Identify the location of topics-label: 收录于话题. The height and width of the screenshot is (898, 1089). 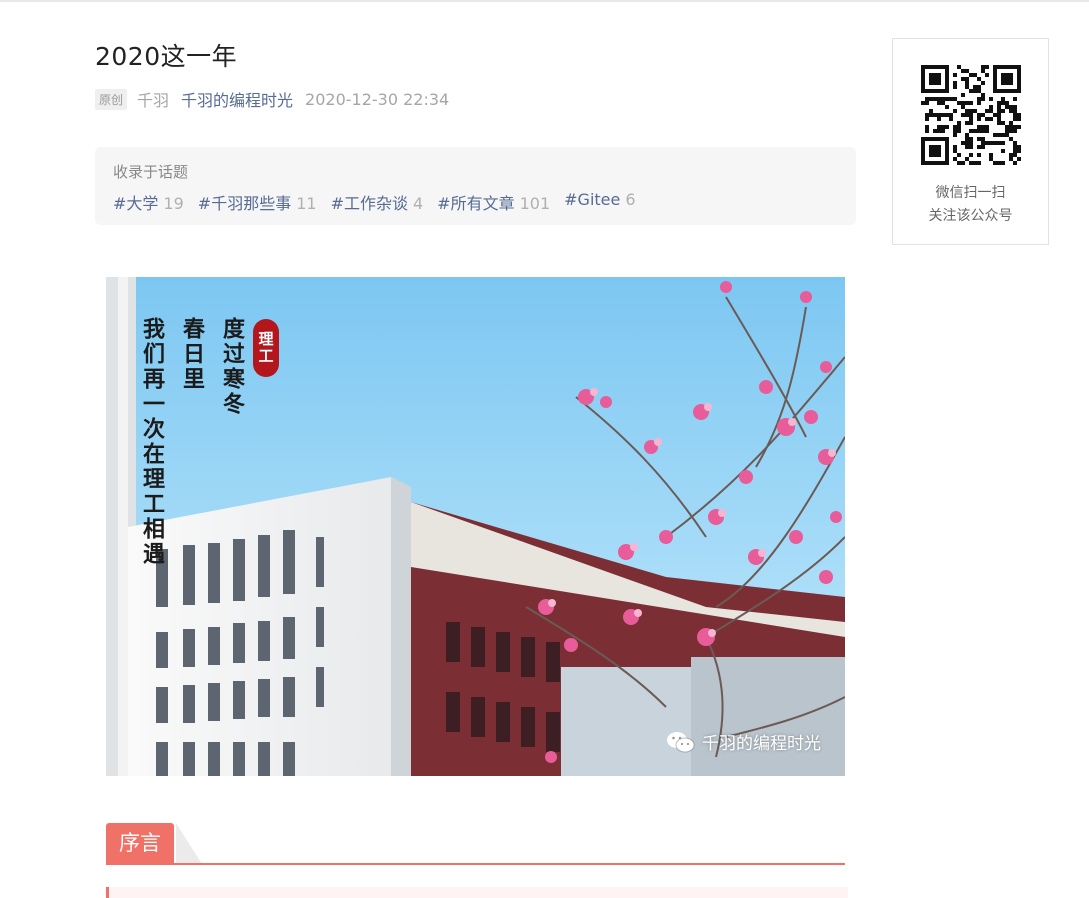
(151, 172).